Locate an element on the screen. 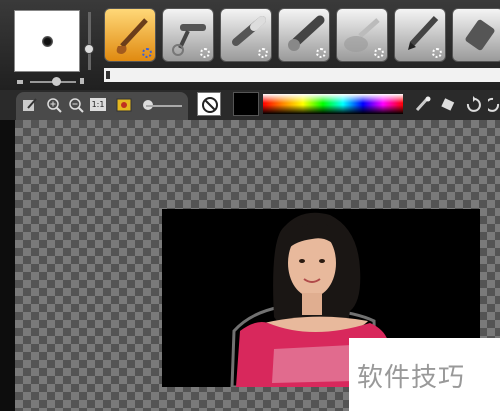 The height and width of the screenshot is (411, 500). eraser-tool-button is located at coordinates (476, 35).